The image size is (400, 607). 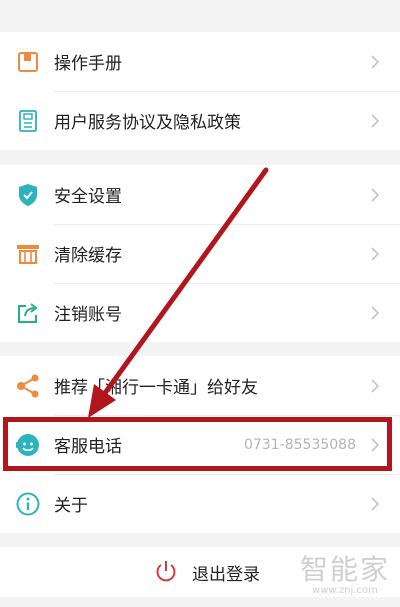 What do you see at coordinates (147, 123) in the screenshot?
I see `row-policy-label: 用户服务协议及隐私政策` at bounding box center [147, 123].